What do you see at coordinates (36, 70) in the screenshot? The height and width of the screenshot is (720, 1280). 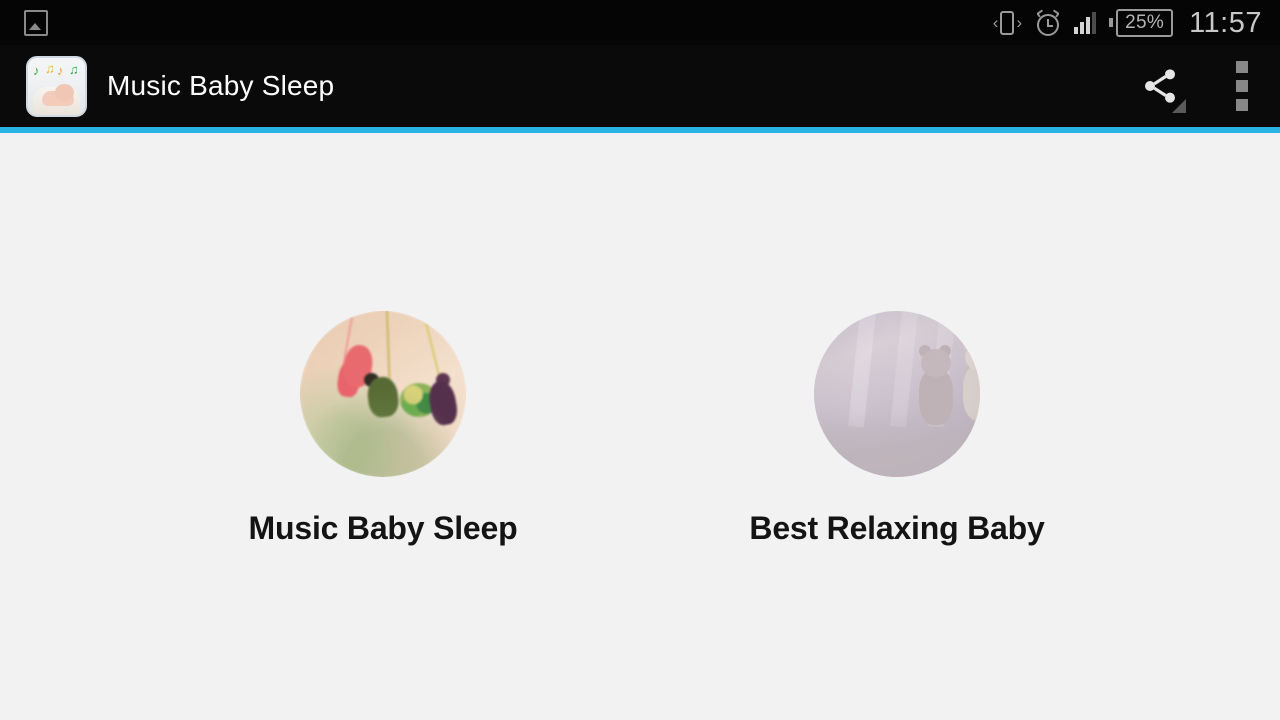 I see `app-logo-music-note-1: ♪` at bounding box center [36, 70].